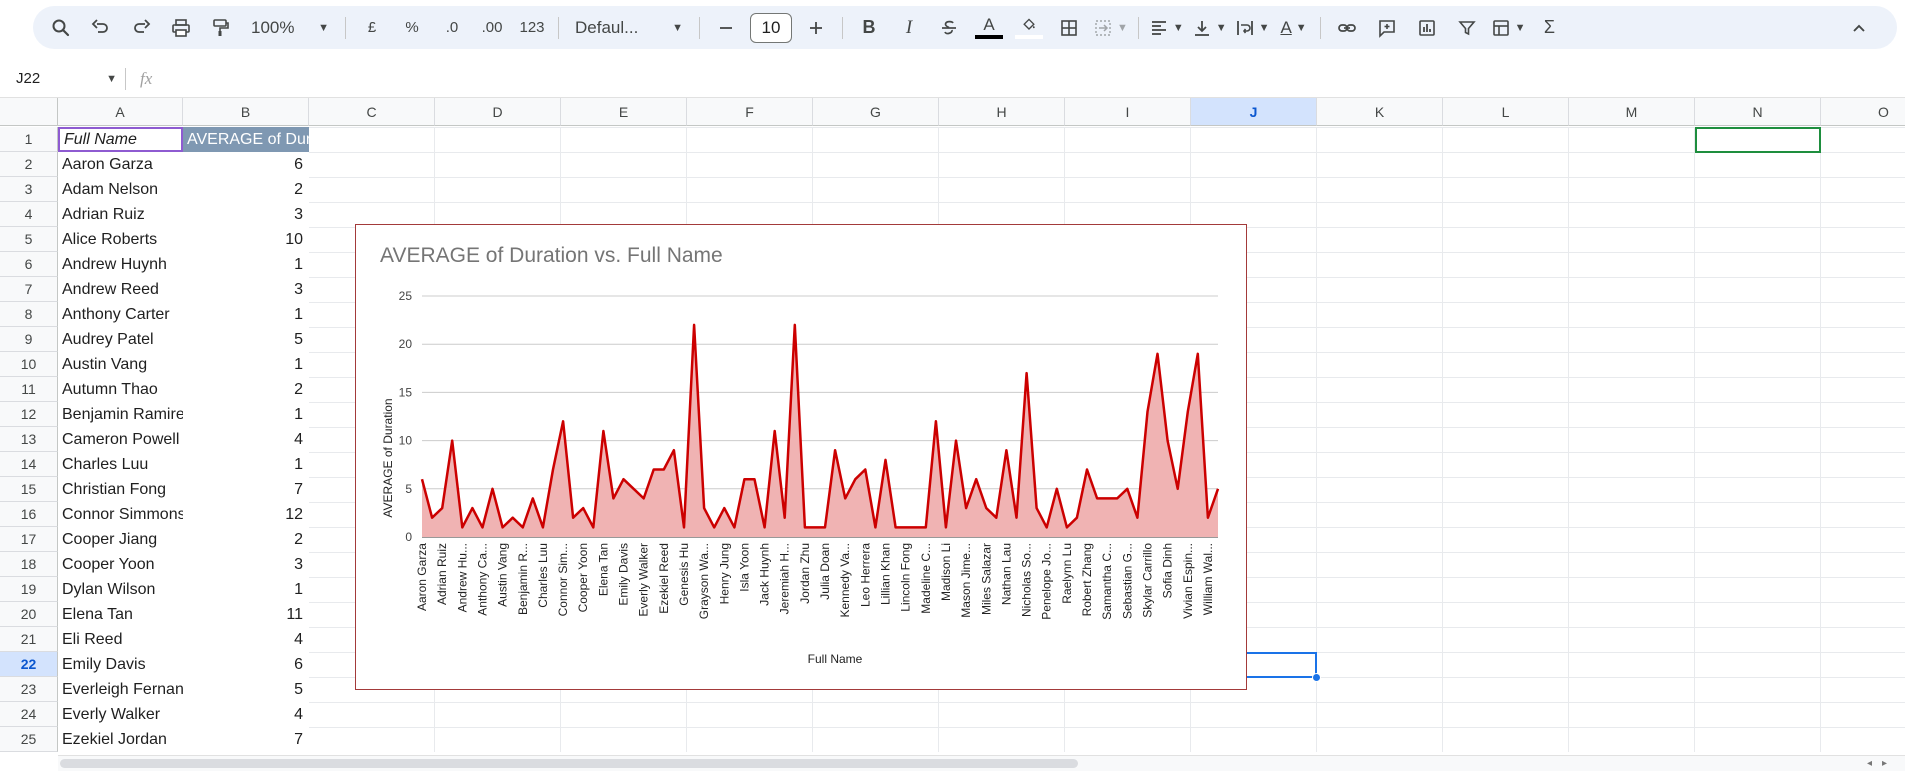 The width and height of the screenshot is (1905, 771). Describe the element at coordinates (62, 79) in the screenshot. I see `name-box: J22 ▼` at that location.